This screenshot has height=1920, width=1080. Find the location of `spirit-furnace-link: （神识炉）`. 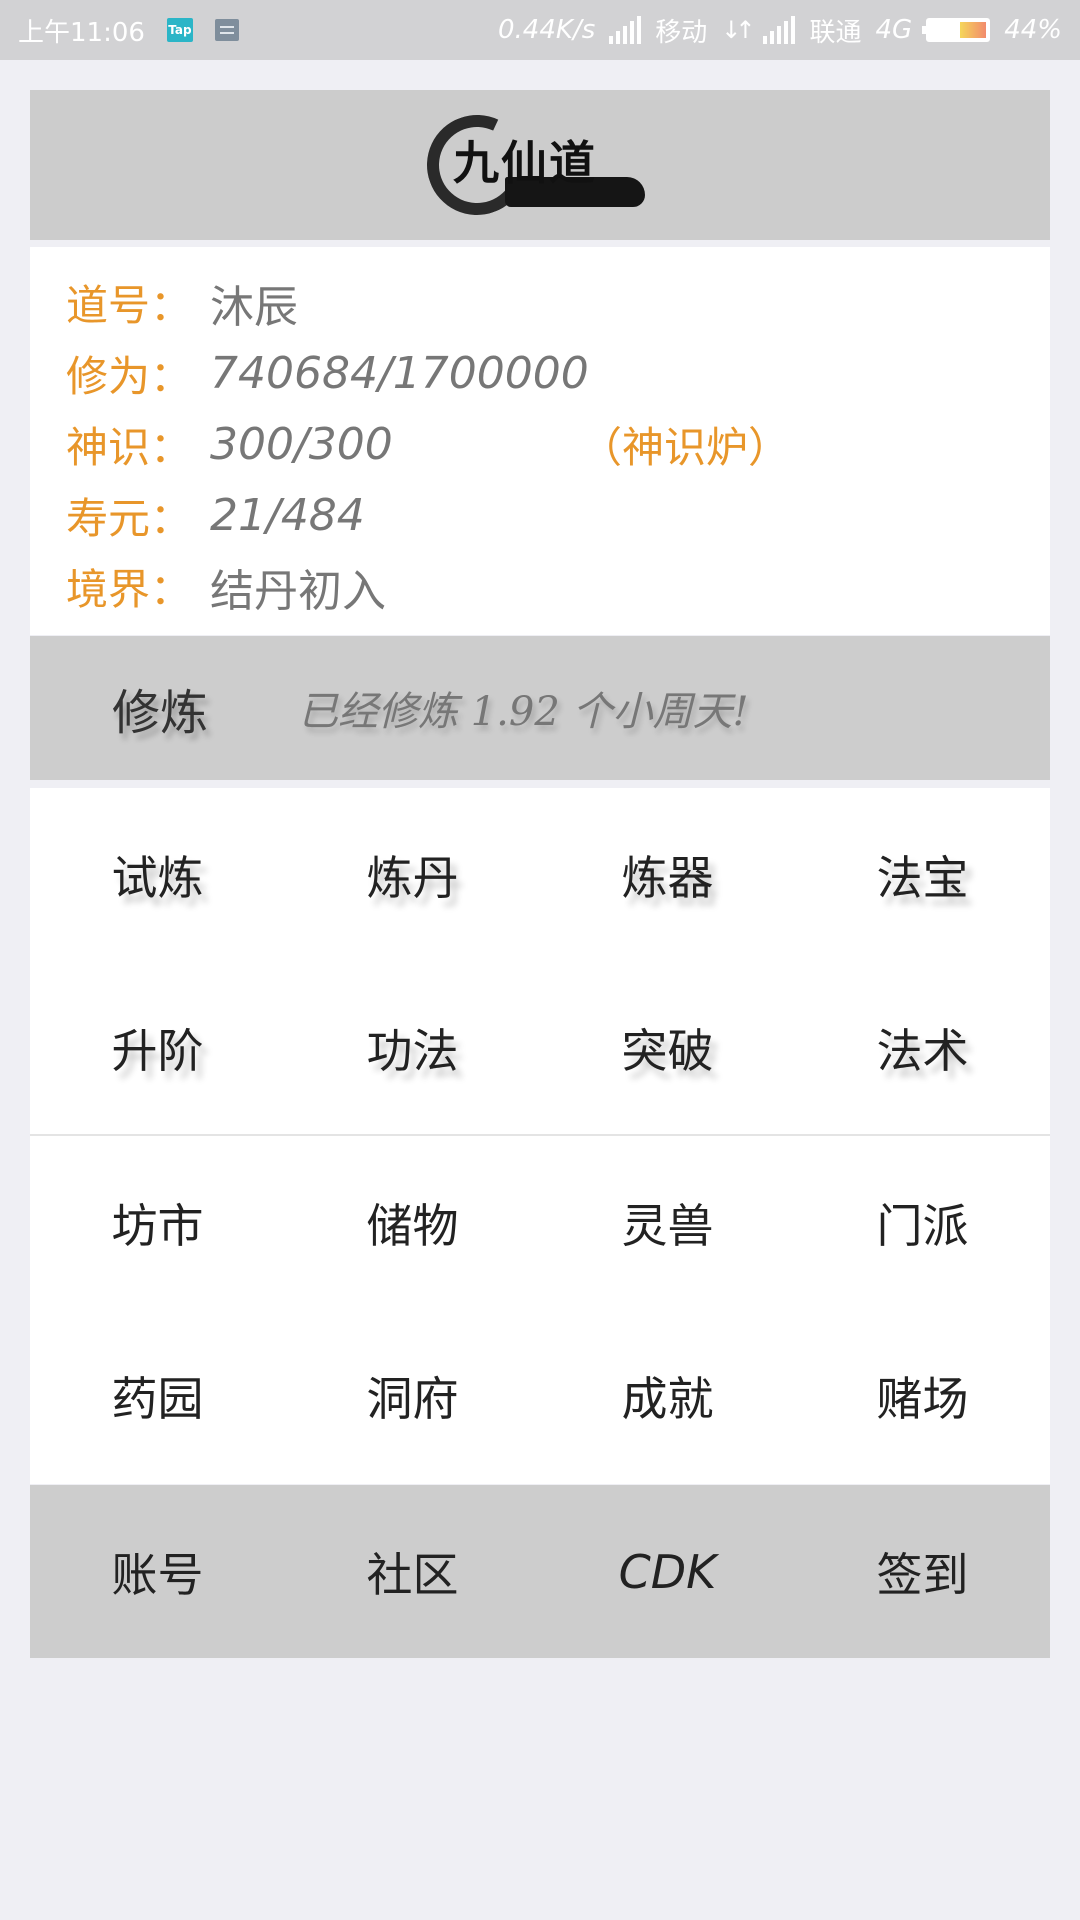

spirit-furnace-link: （神识炉） is located at coordinates (685, 444).